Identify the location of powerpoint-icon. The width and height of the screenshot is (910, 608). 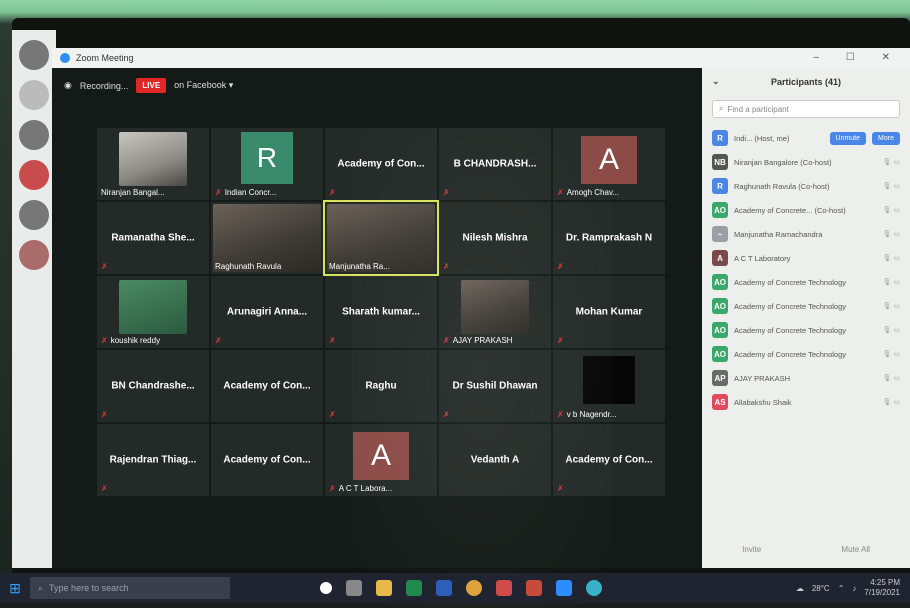
(534, 588).